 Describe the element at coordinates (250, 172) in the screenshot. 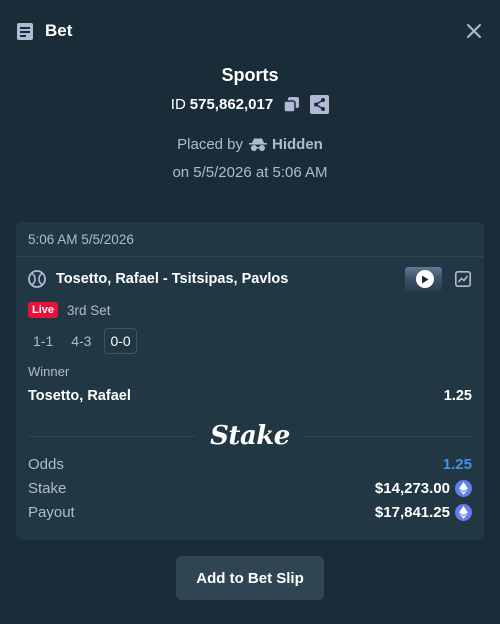

I see `placed-date: on 5/5/2026 at 5:06 AM` at that location.